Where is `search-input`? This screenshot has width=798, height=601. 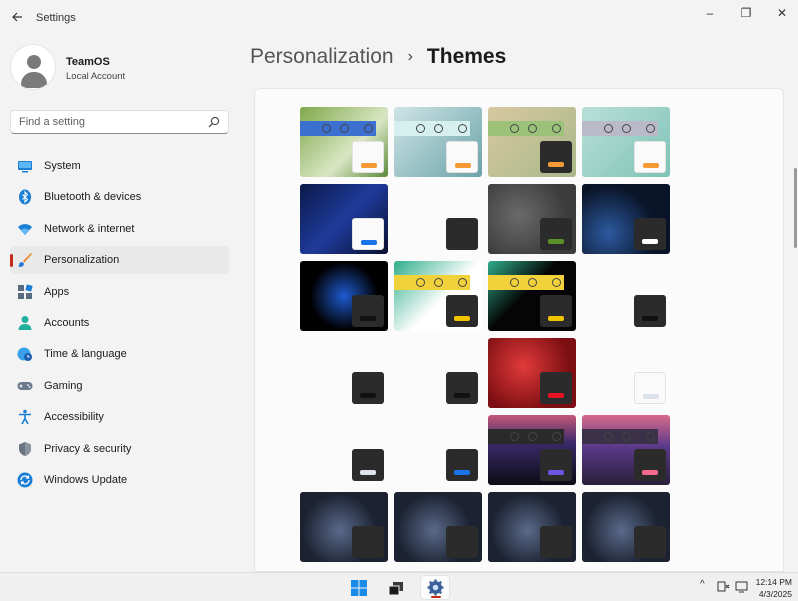
search-input is located at coordinates (106, 122).